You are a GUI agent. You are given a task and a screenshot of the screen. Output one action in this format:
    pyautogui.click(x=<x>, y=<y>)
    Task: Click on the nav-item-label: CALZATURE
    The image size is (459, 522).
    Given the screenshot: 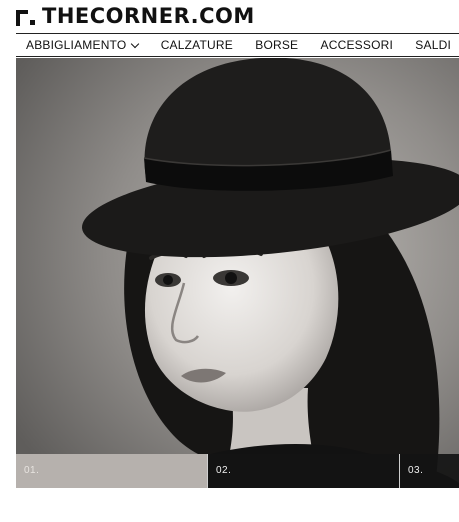 What is the action you would take?
    pyautogui.click(x=196, y=45)
    